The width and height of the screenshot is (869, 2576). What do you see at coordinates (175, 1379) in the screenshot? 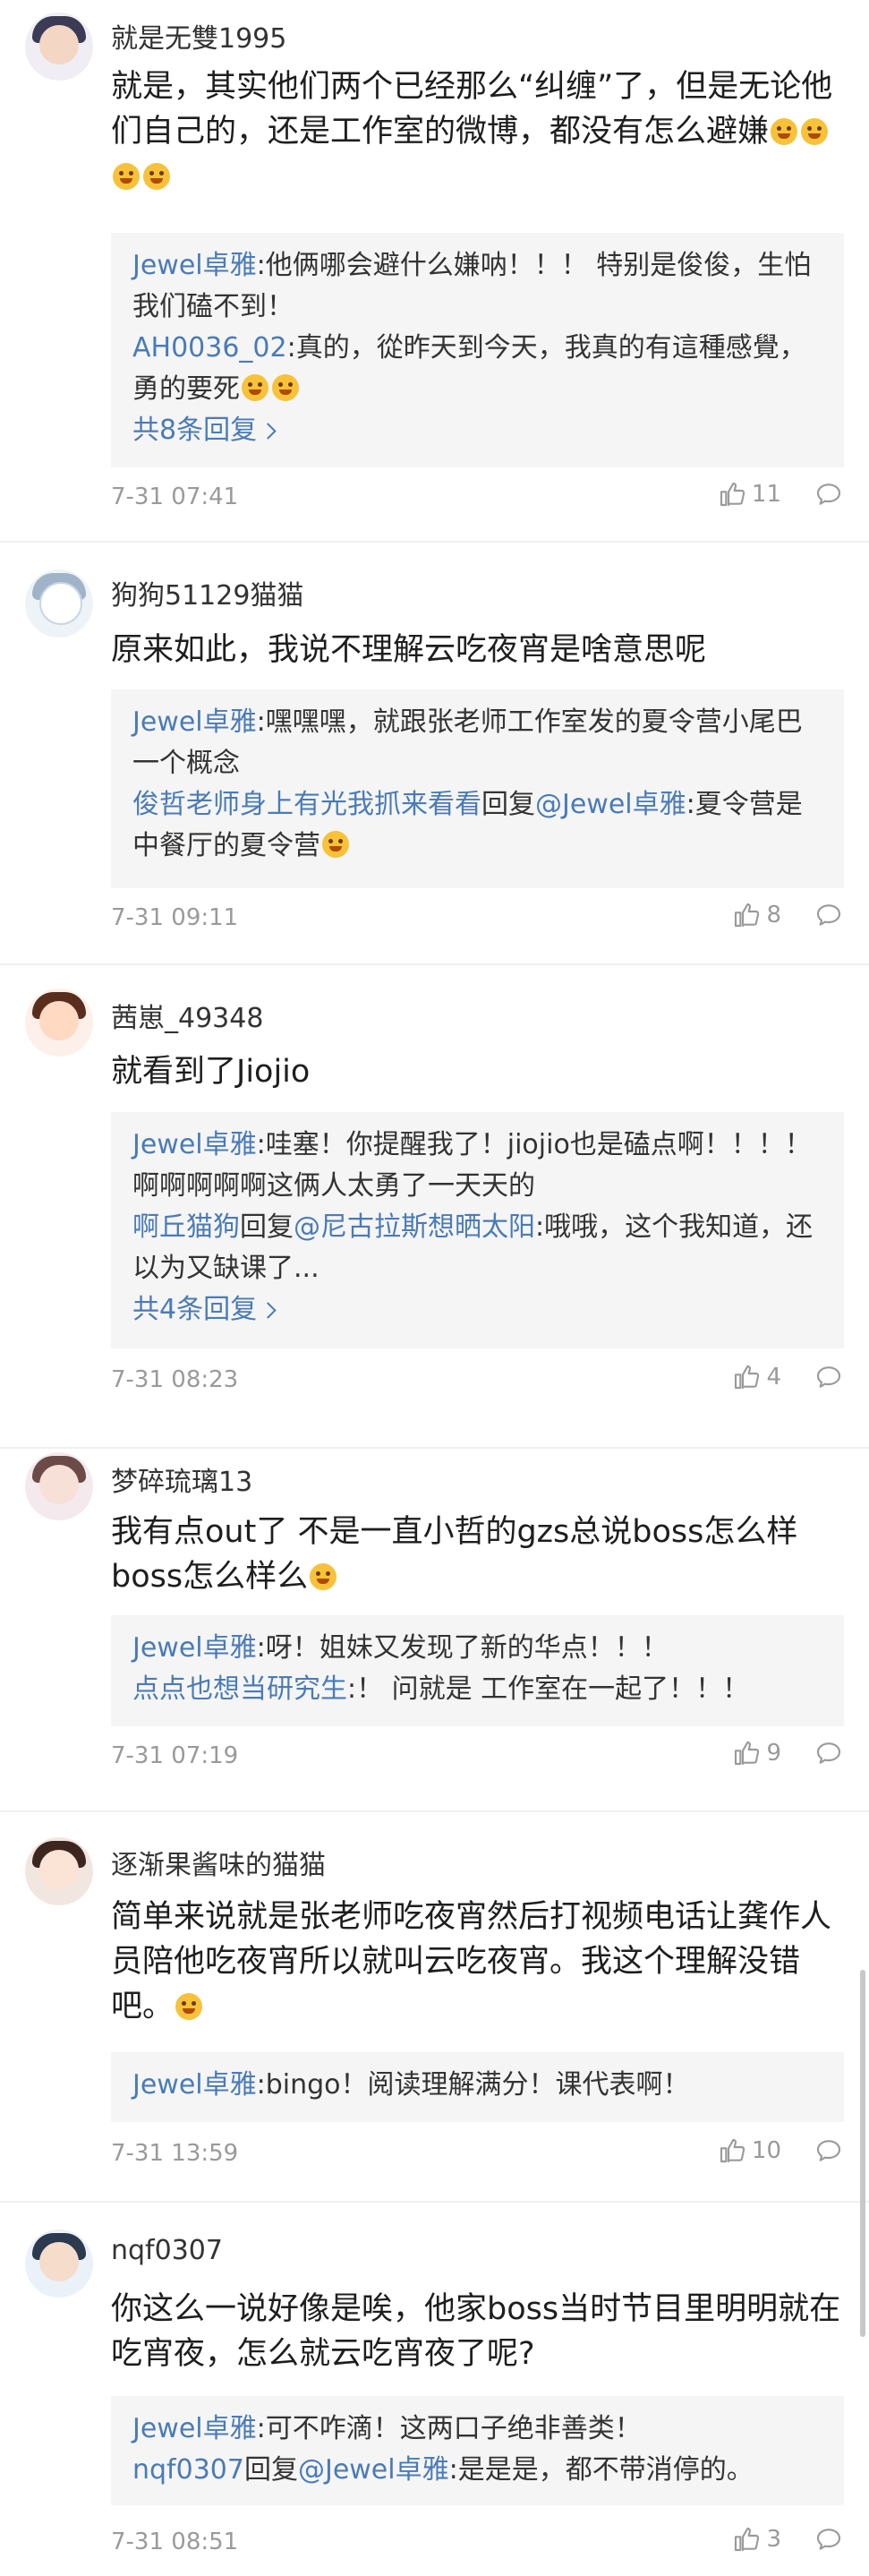
I see `timestamp: 7-31 08:23` at bounding box center [175, 1379].